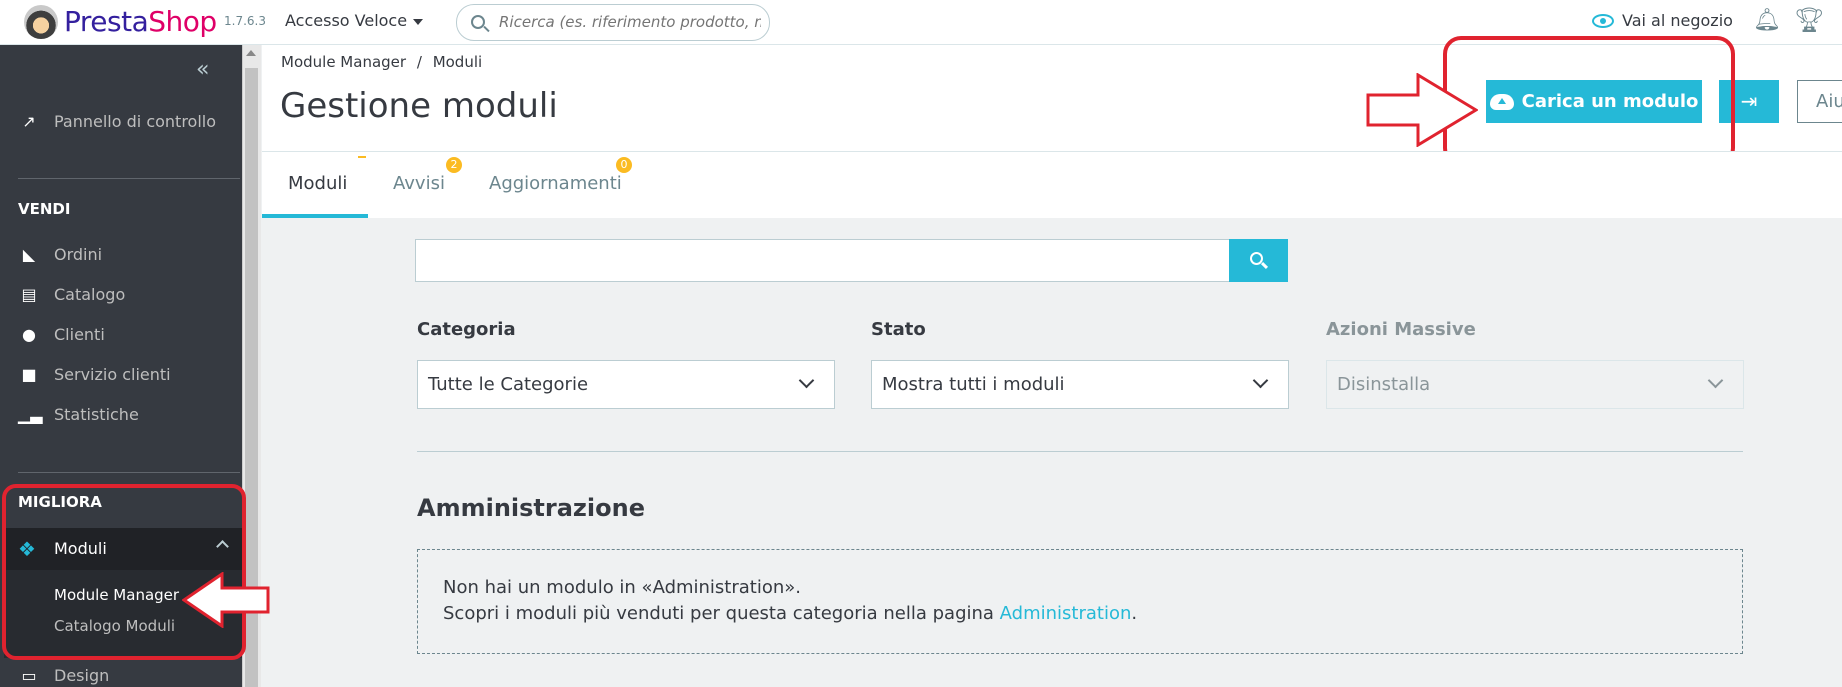 The height and width of the screenshot is (687, 1842). I want to click on sidebar-item-design: ▭ Design, so click(63, 675).